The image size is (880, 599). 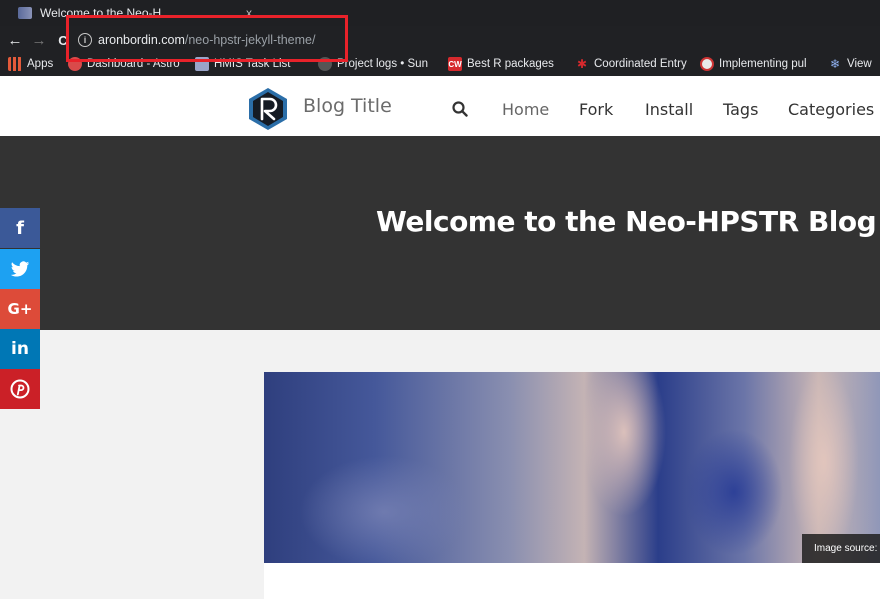 I want to click on nav-fork: Fork, so click(x=596, y=109).